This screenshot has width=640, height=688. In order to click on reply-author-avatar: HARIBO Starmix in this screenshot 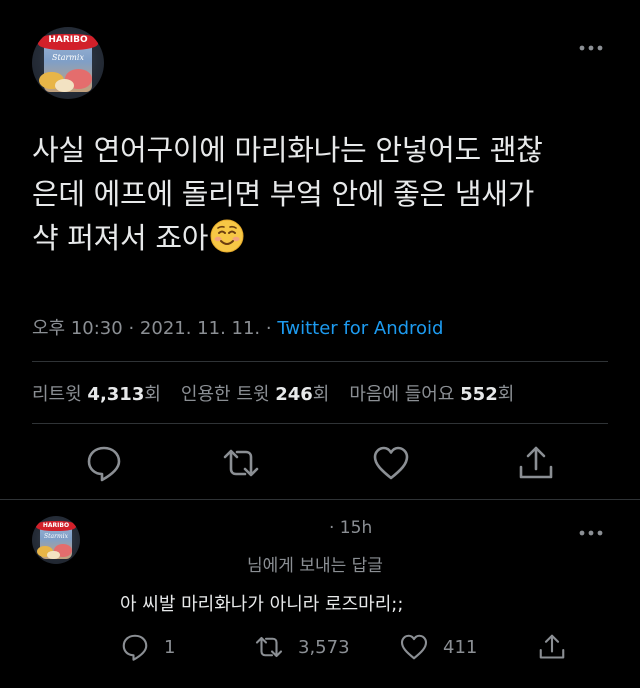, I will do `click(56, 540)`.